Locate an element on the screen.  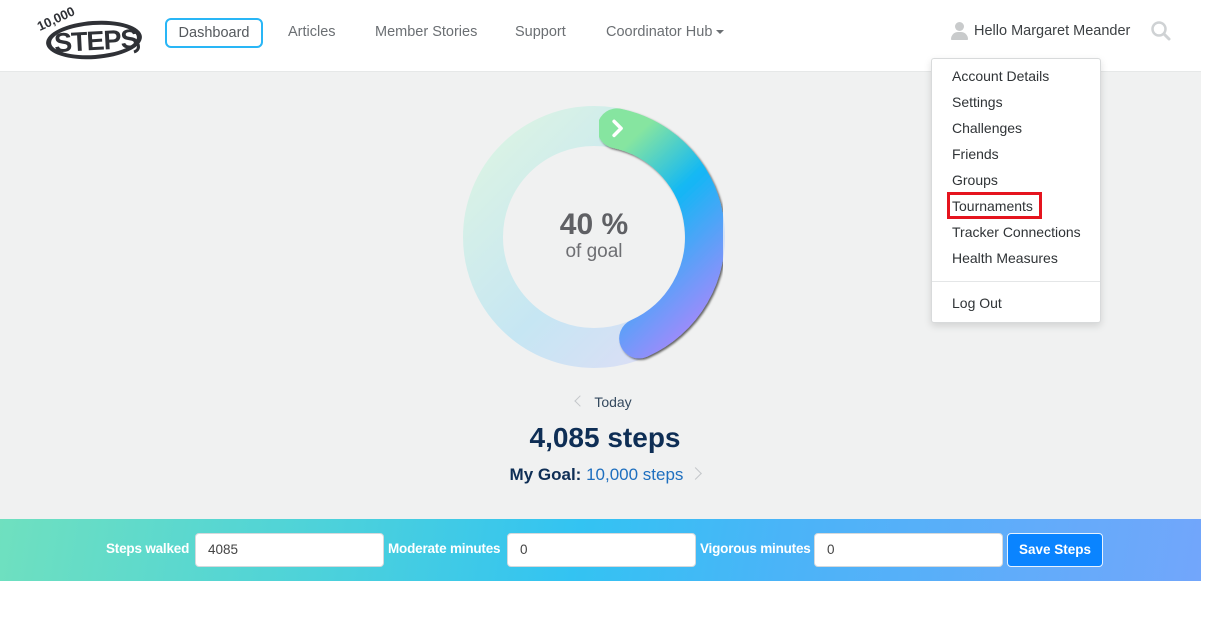
moderate-minutes-input: 0 is located at coordinates (601, 550).